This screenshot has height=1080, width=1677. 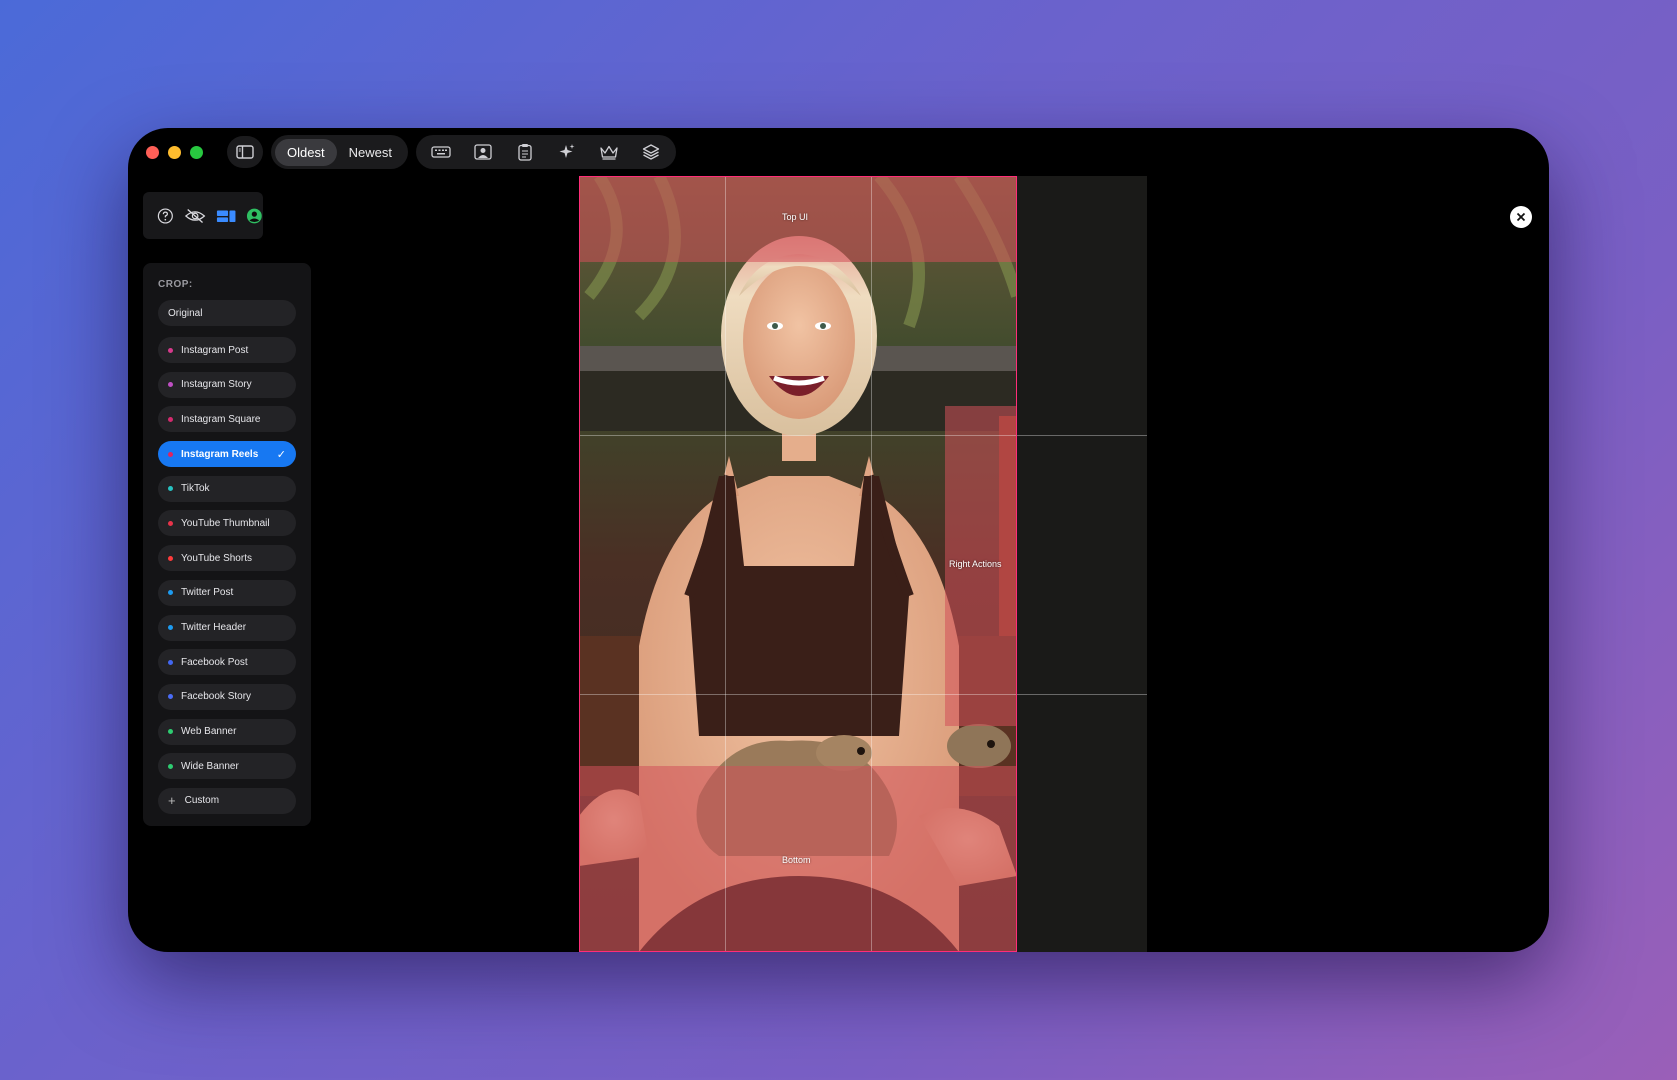 I want to click on crop-custom: + Custom, so click(x=227, y=800).